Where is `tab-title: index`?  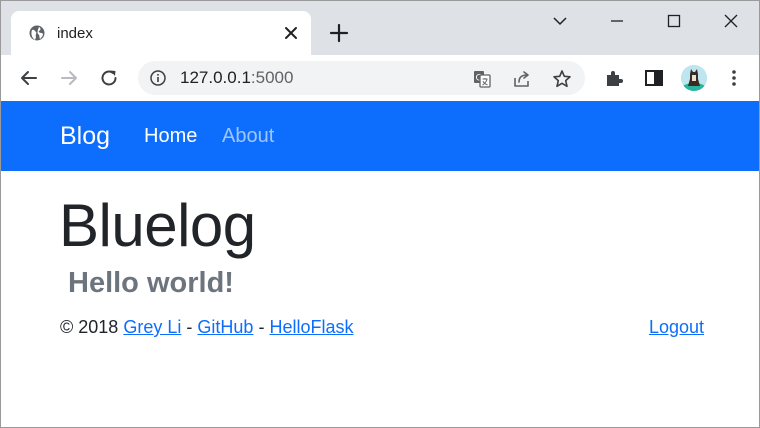 tab-title: index is located at coordinates (75, 33).